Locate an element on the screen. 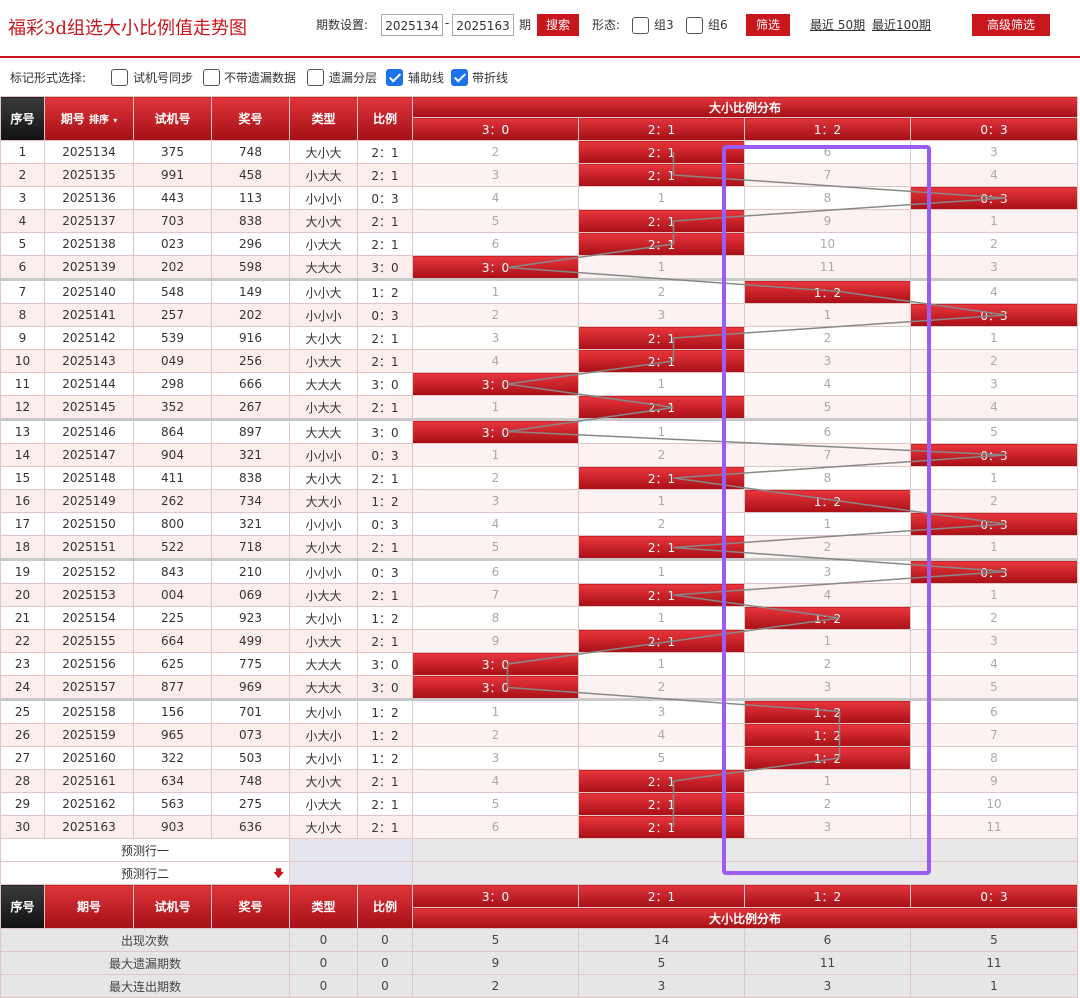 The image size is (1080, 998). recent-50-link: 最近 50期 is located at coordinates (837, 24).